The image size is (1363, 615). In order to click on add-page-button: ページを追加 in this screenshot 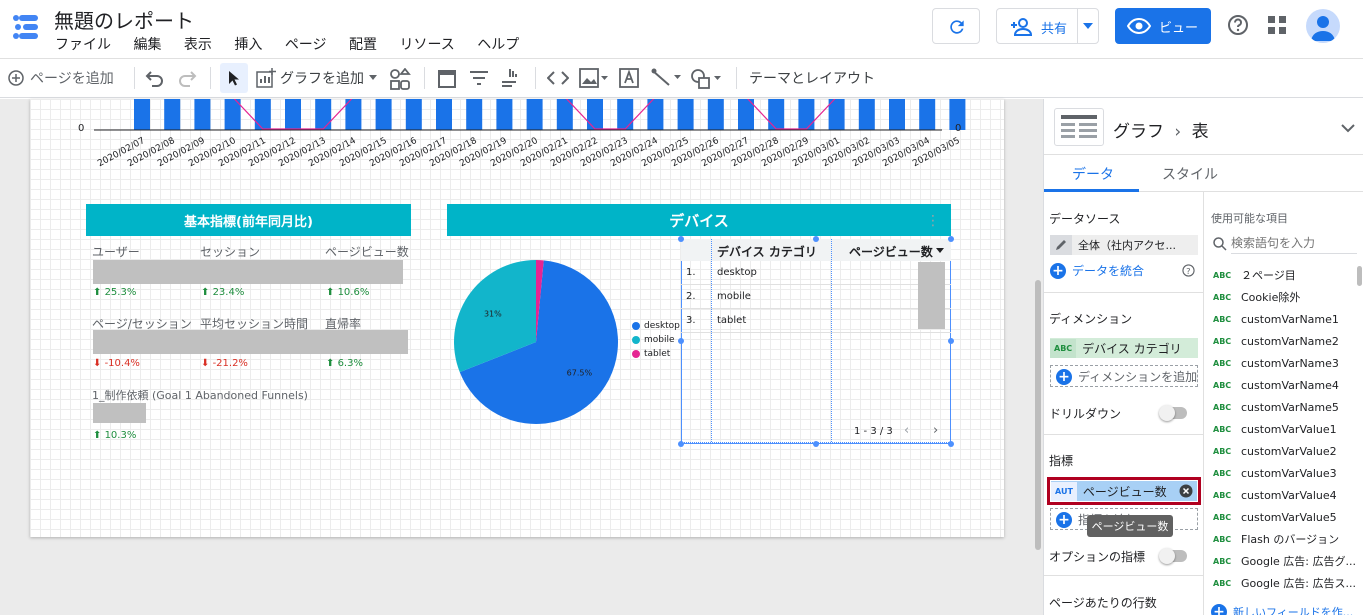, I will do `click(61, 78)`.